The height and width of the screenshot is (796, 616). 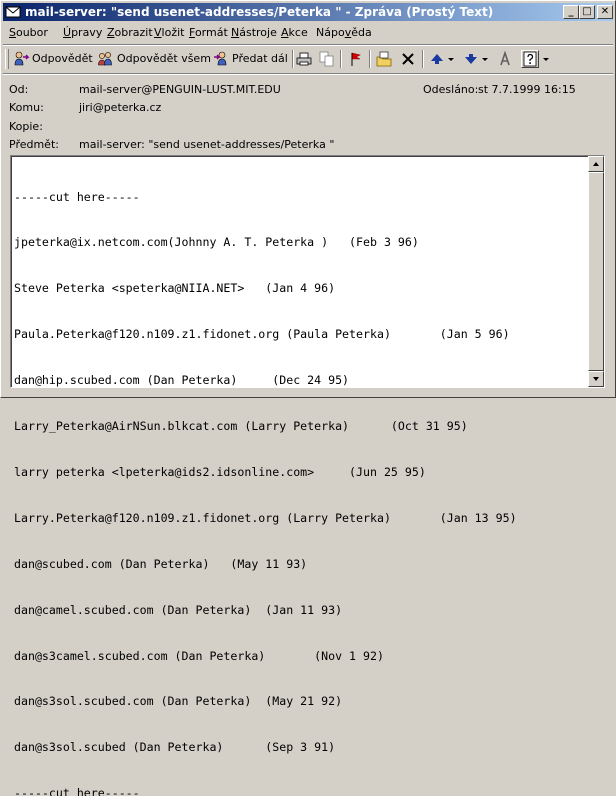 I want to click on toolbar: Odpovědět Odpovědět všem Předat dál, so click(x=308, y=59).